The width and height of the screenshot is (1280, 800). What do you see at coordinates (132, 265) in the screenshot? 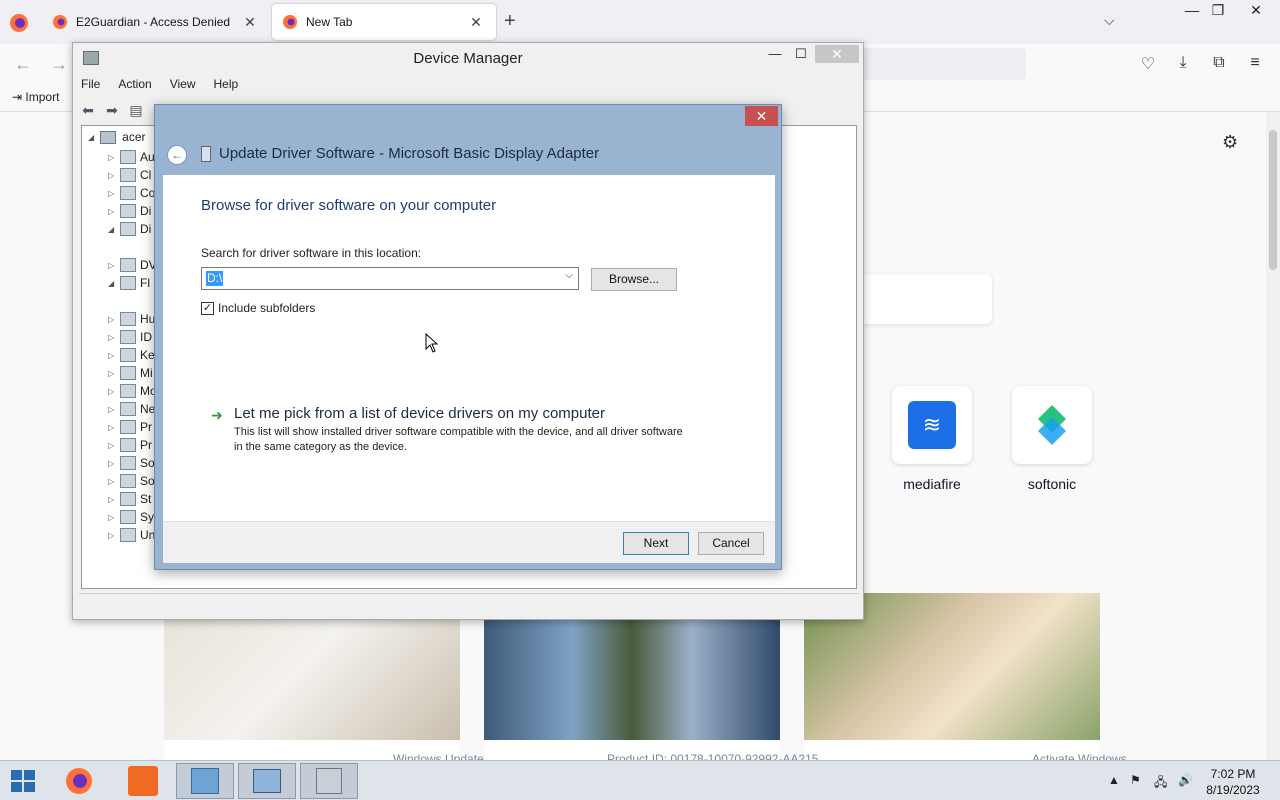
I see `tree-item: ▷ DV` at bounding box center [132, 265].